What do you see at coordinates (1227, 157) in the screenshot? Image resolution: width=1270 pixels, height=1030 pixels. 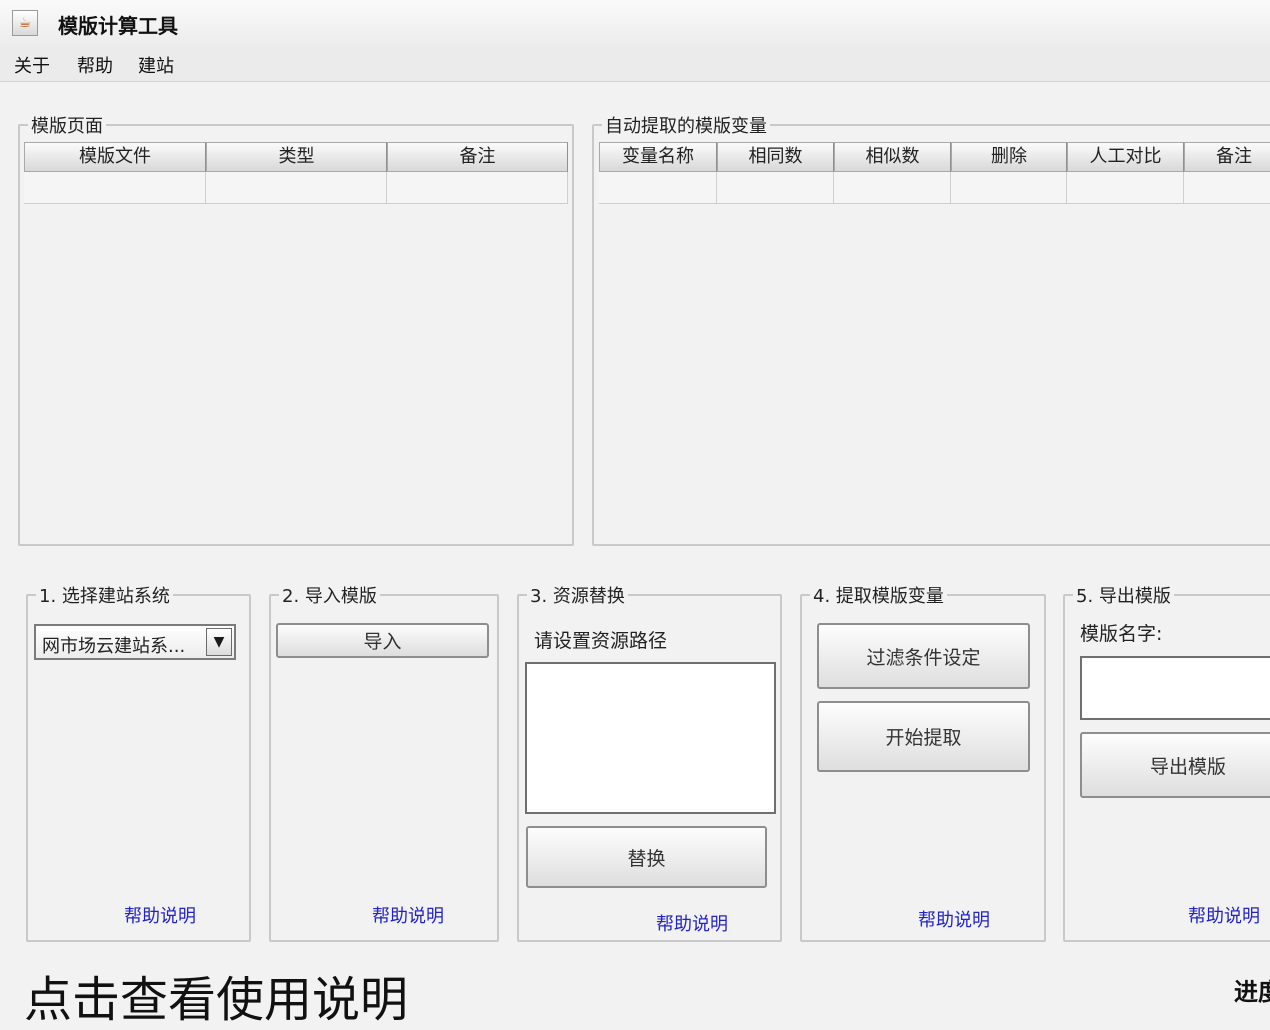 I see `col-var-remark: 备注` at bounding box center [1227, 157].